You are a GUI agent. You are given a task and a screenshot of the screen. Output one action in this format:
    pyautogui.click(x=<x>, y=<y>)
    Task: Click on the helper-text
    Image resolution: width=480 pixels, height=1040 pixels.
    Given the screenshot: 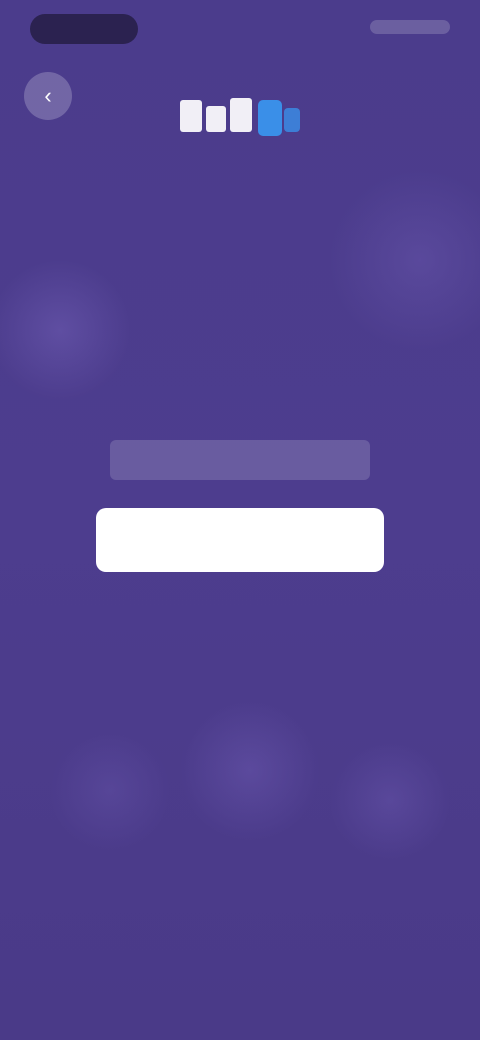 What is the action you would take?
    pyautogui.click(x=240, y=662)
    